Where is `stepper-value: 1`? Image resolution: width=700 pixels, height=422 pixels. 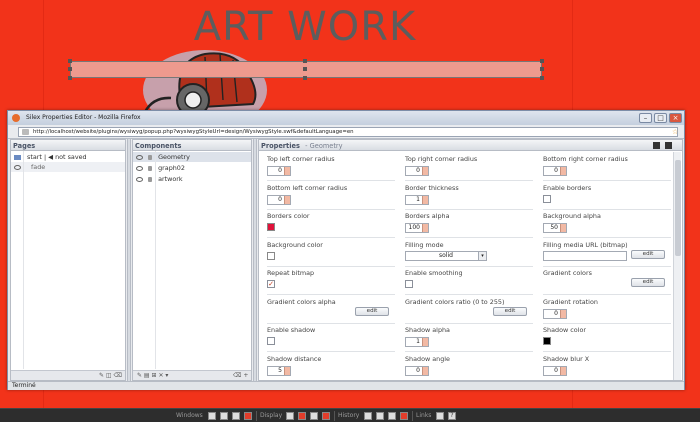
stepper-value: 1 is located at coordinates (418, 341).